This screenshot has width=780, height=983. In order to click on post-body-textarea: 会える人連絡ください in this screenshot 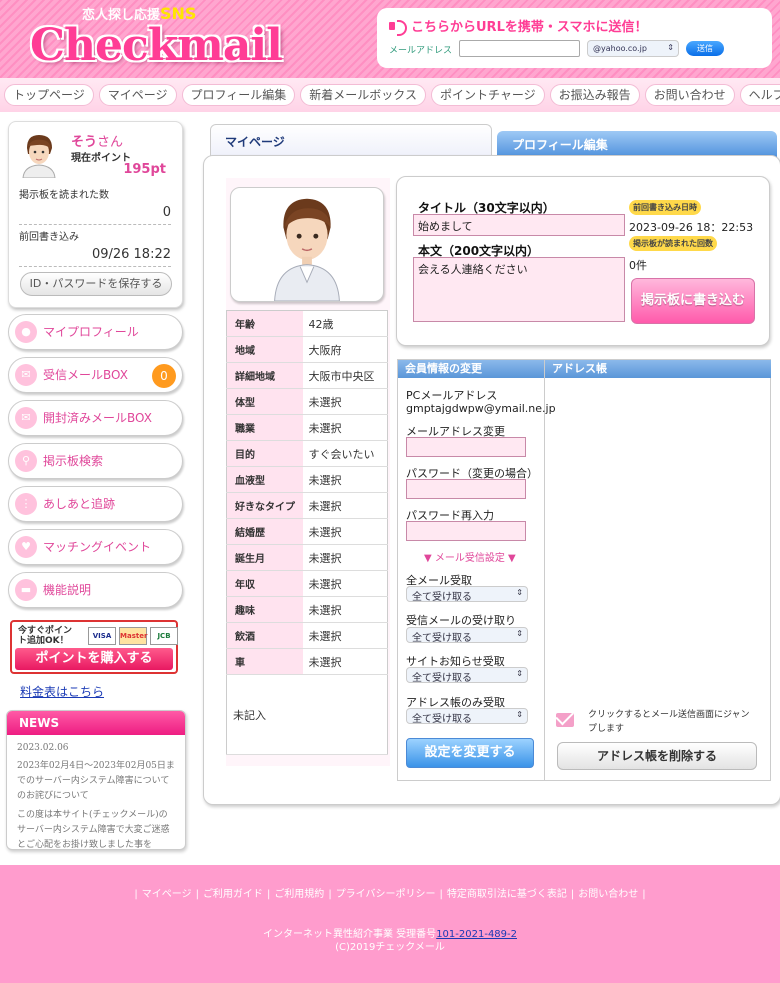, I will do `click(519, 289)`.